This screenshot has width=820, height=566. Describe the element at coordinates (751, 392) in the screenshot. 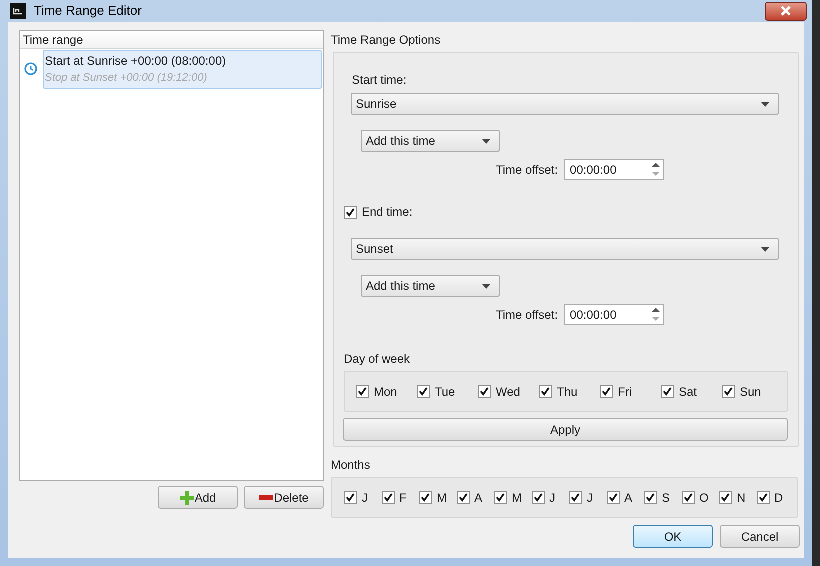

I see `checkbox-label: Sun` at that location.